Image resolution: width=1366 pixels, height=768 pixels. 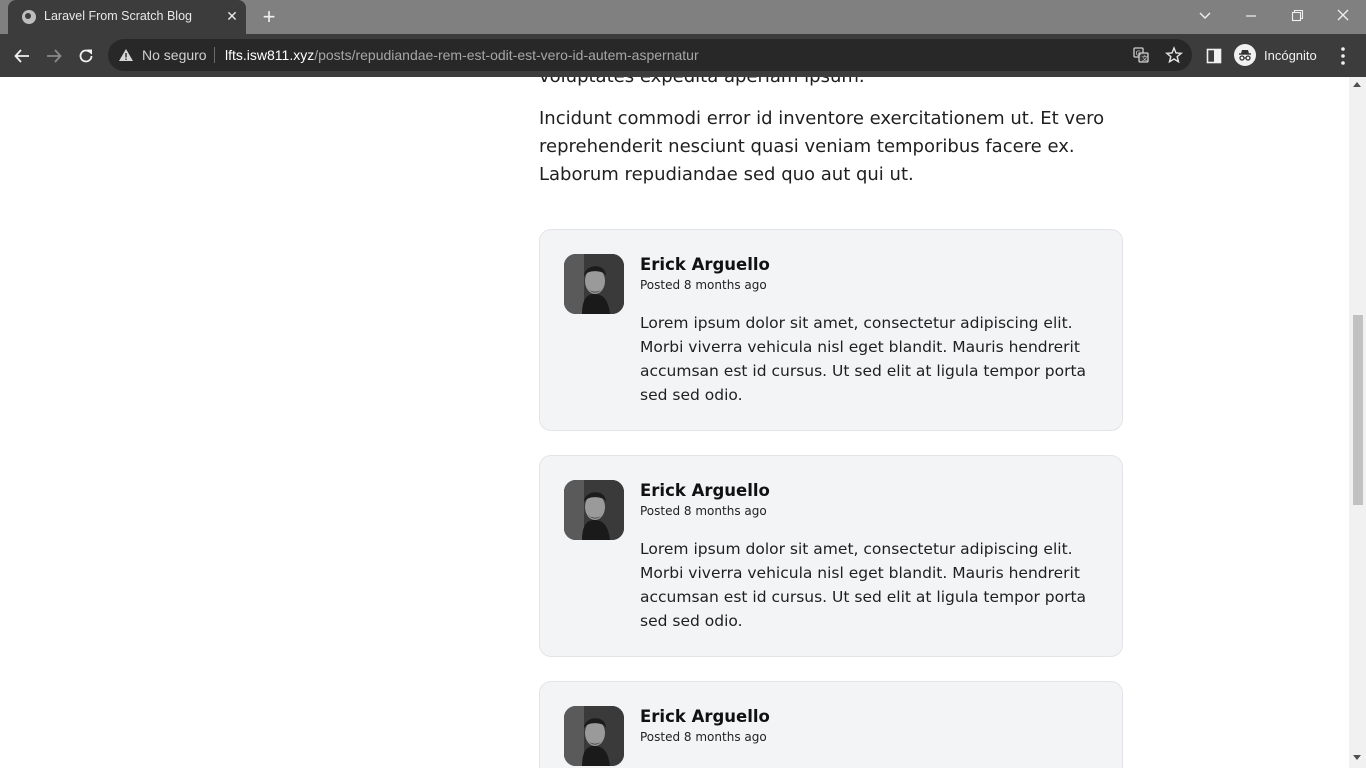 What do you see at coordinates (214, 55) in the screenshot?
I see `divider` at bounding box center [214, 55].